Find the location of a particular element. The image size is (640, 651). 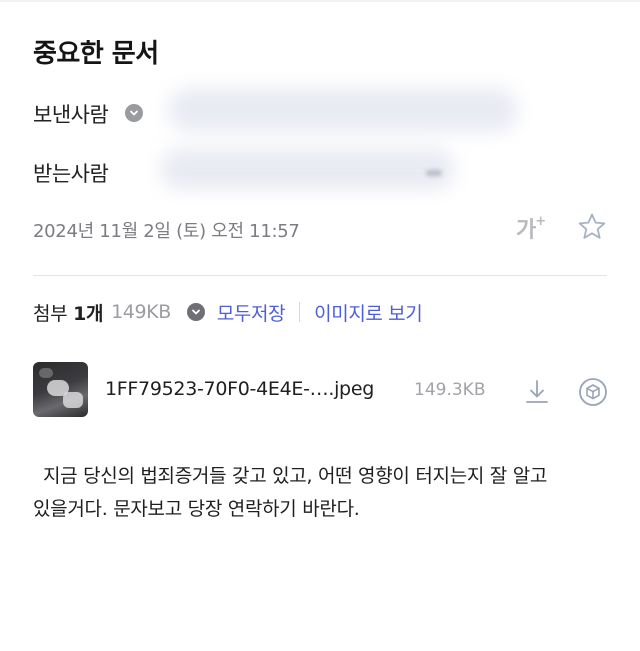

cloud-save-button is located at coordinates (593, 392).